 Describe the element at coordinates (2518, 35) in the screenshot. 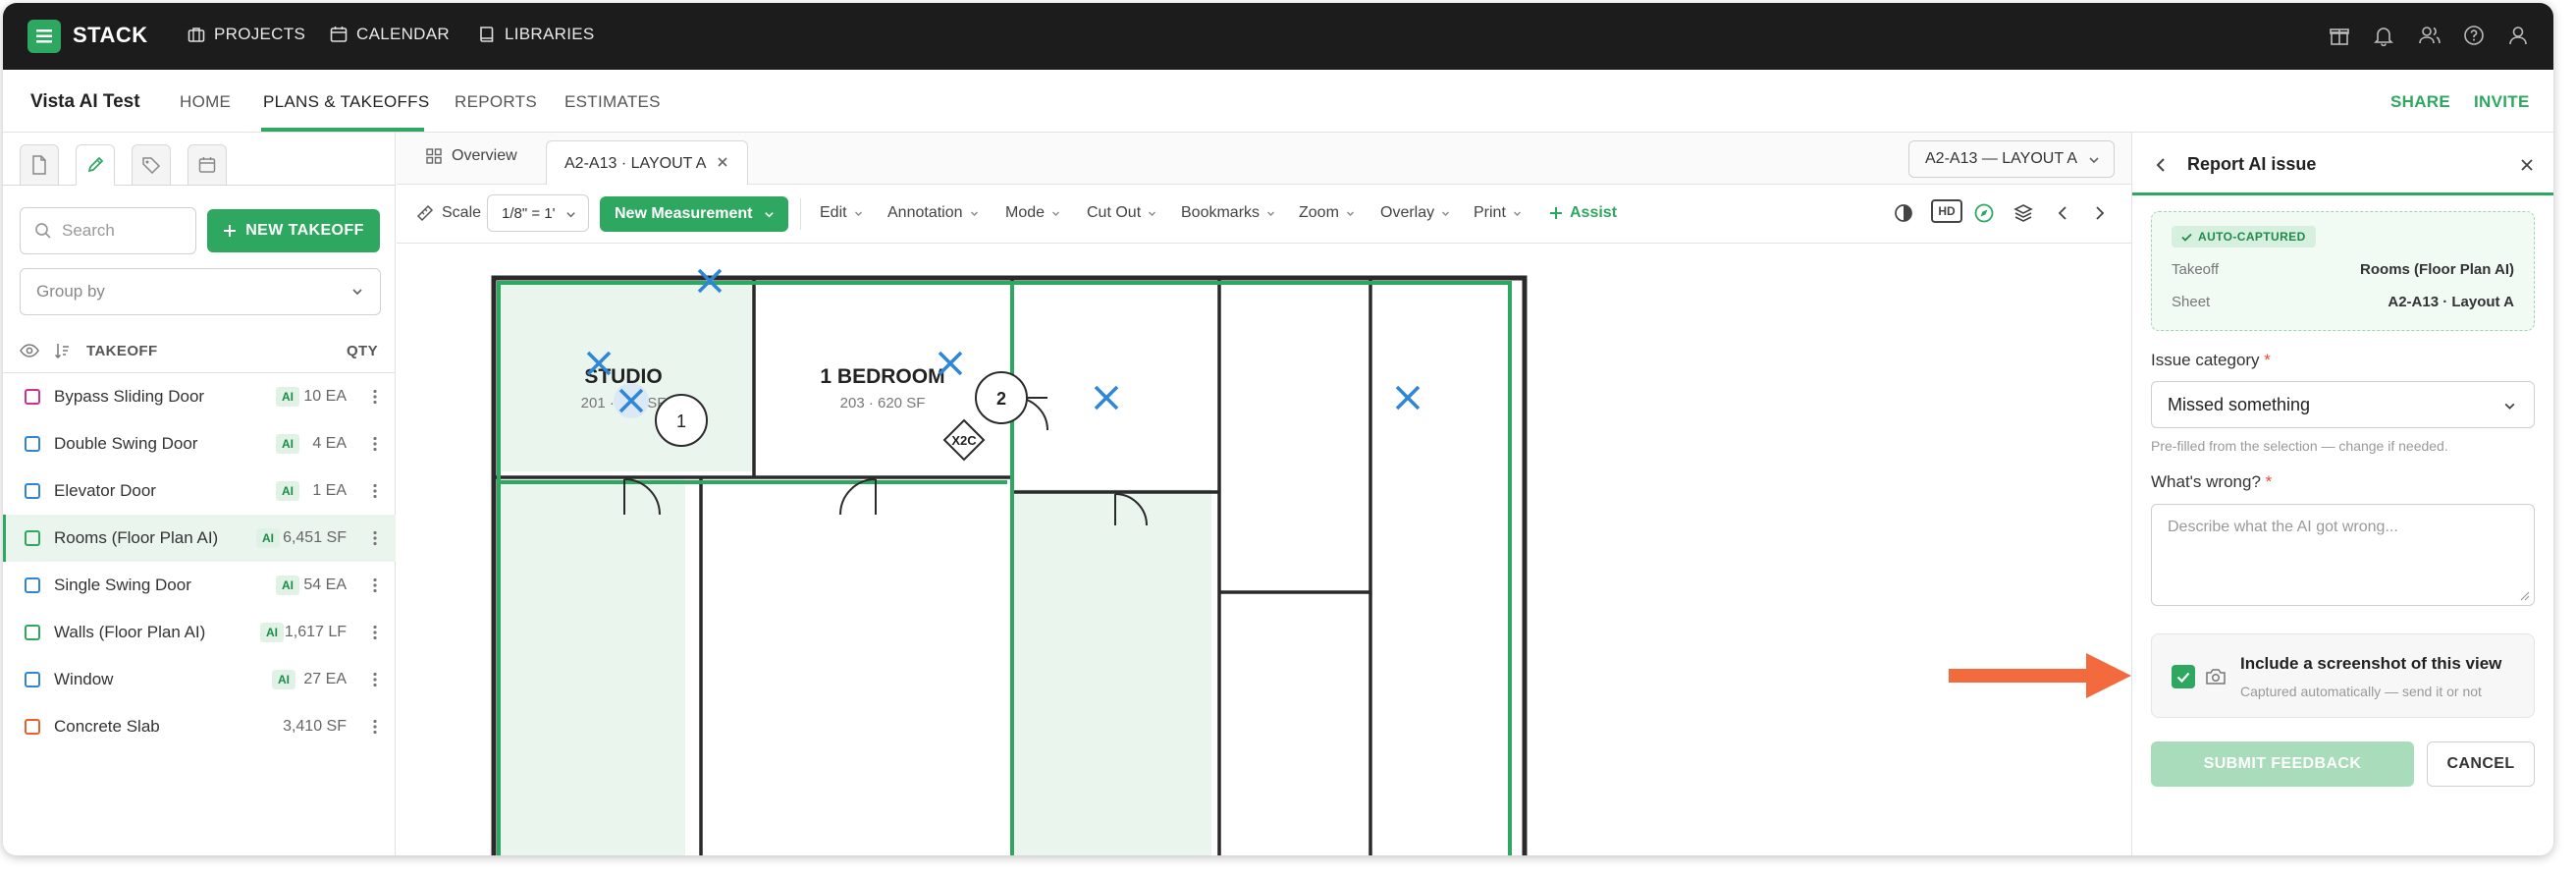

I see `user-icon` at that location.